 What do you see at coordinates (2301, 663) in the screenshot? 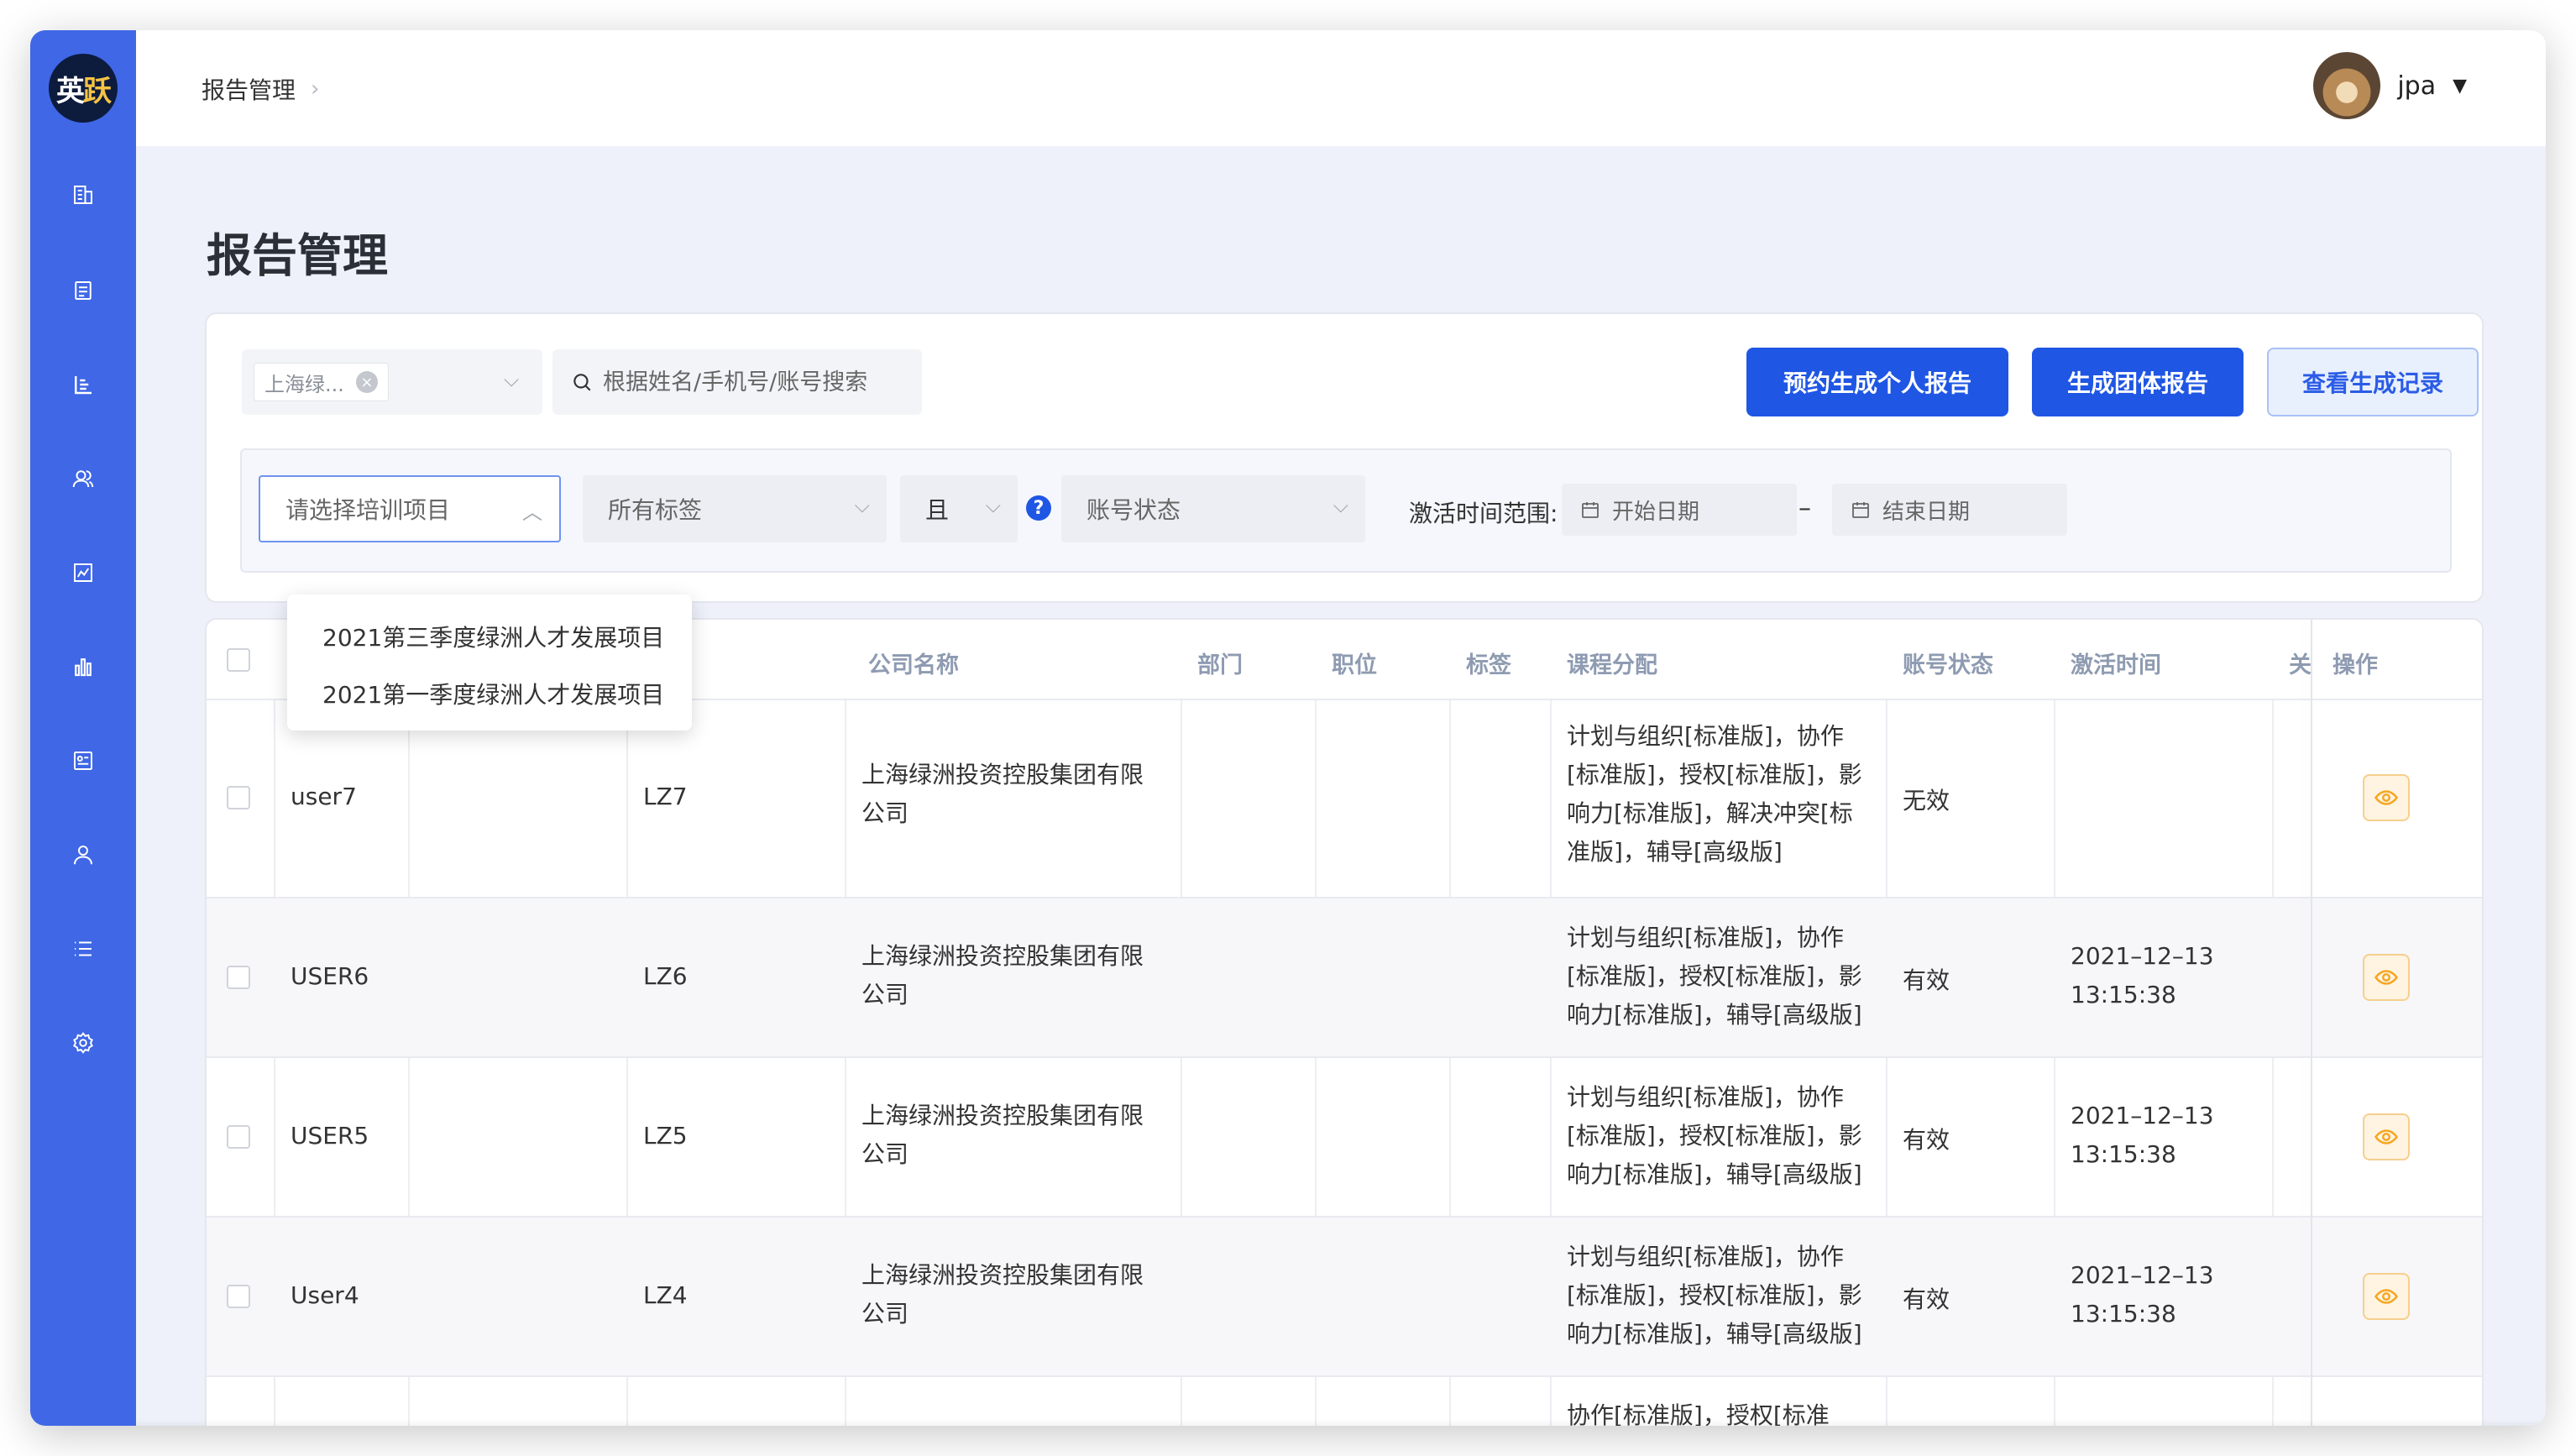
I see `column-header-partial: 关` at bounding box center [2301, 663].